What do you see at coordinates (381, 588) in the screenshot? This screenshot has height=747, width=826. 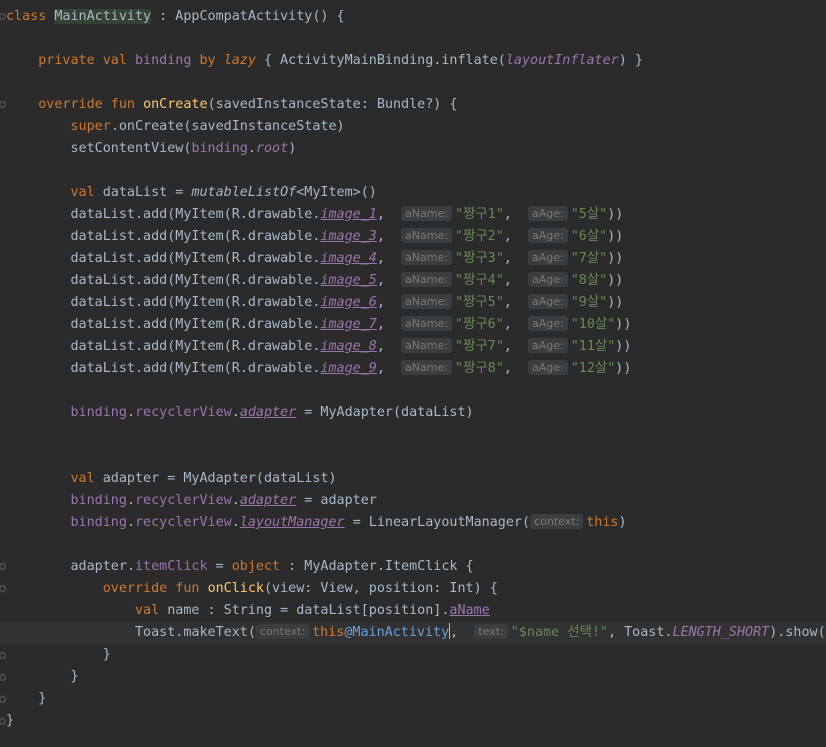 I see `code-text: (view: View, position: Int) {` at bounding box center [381, 588].